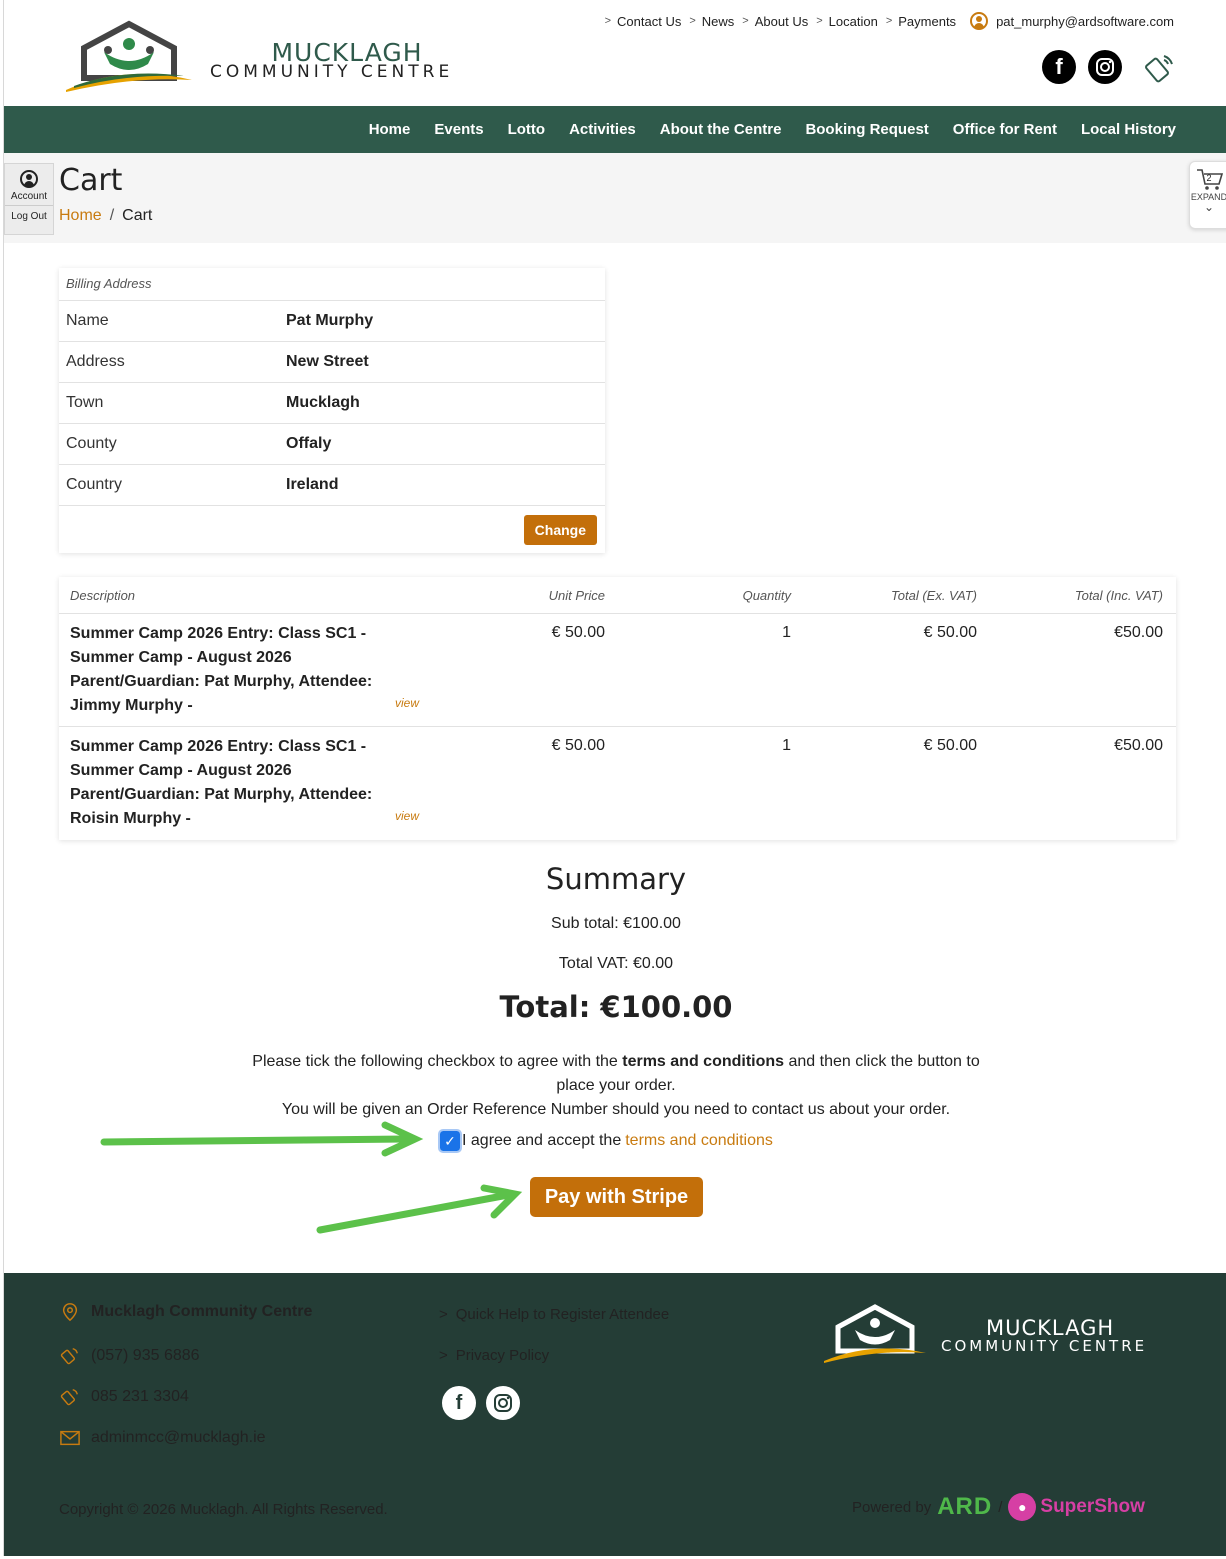  Describe the element at coordinates (616, 923) in the screenshot. I see `summary-subtotal: Sub total: €100.00` at that location.